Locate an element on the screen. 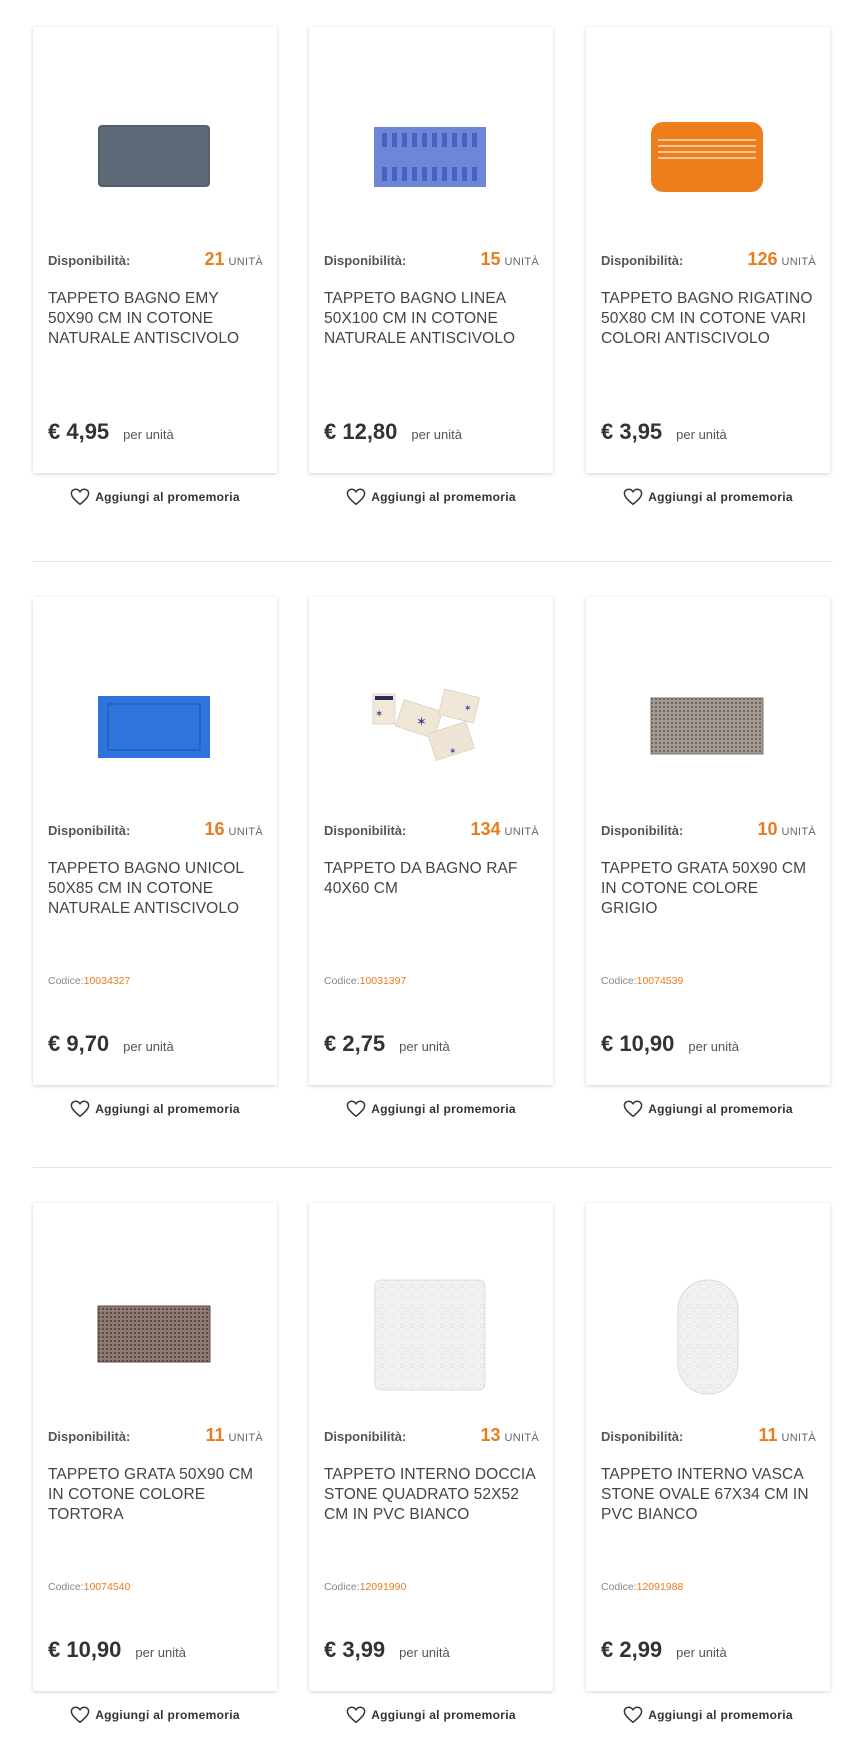  code-value: 12091990 is located at coordinates (383, 1587).